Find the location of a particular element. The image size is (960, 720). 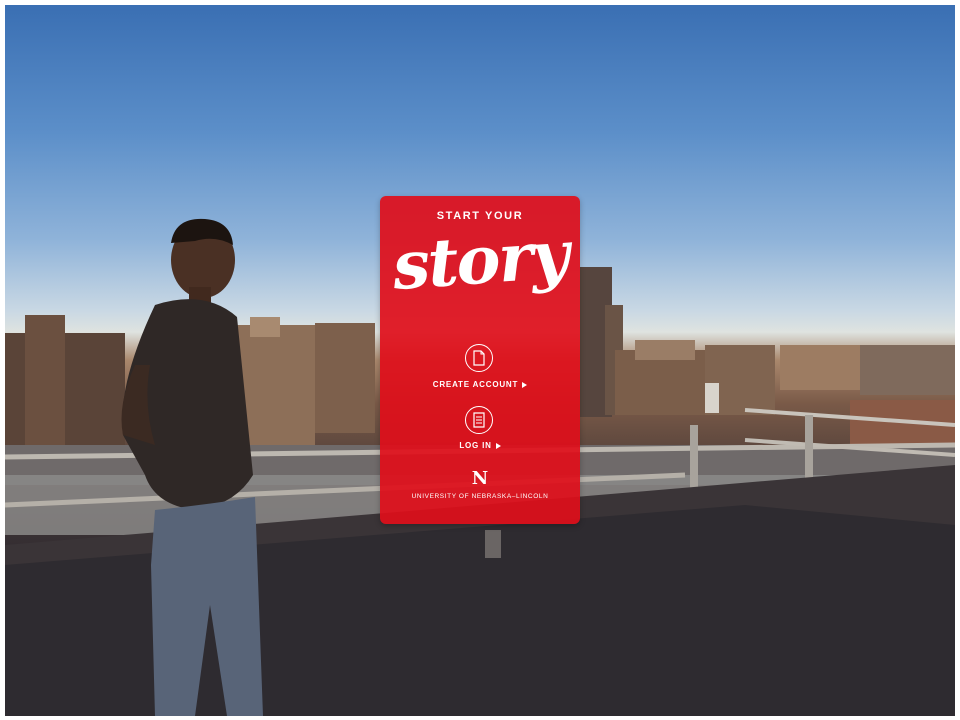

document-lines-icon is located at coordinates (479, 420).